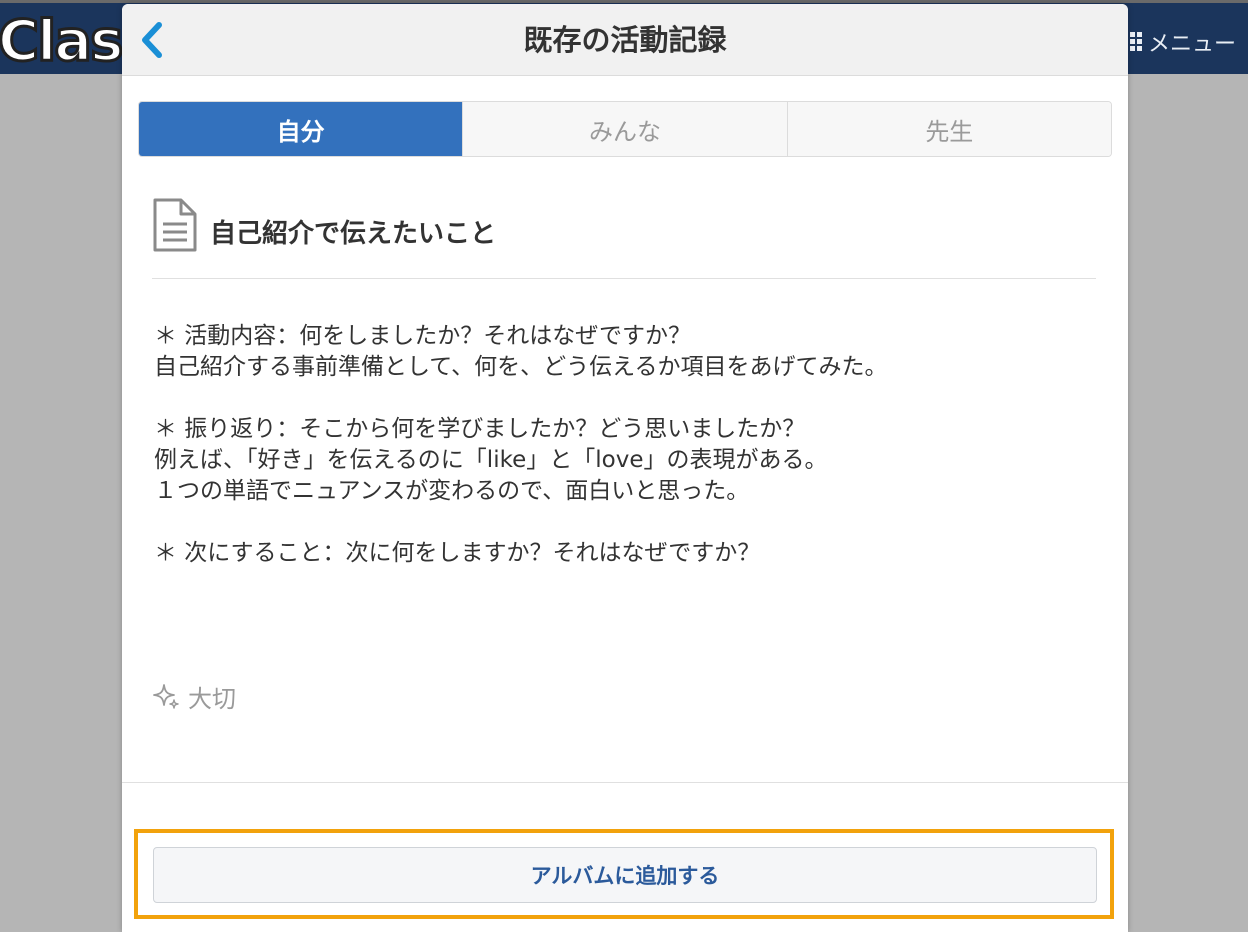  I want to click on record-header: 自己紹介で伝えたいこと, so click(624, 238).